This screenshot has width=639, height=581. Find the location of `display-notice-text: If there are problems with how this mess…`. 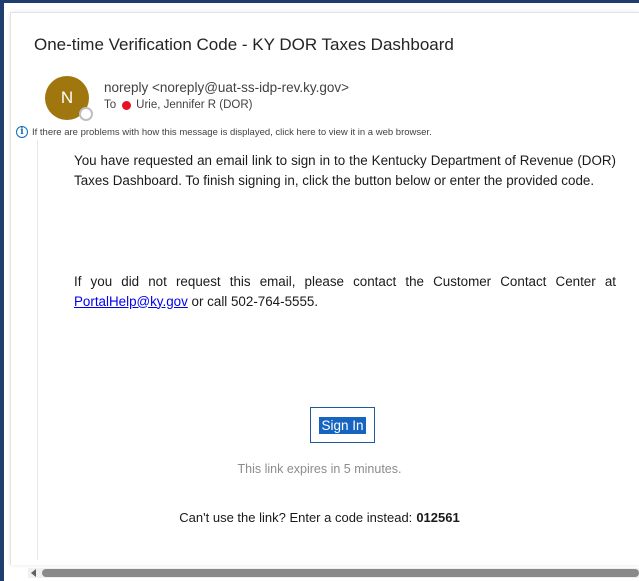

display-notice-text: If there are problems with how this mess… is located at coordinates (232, 132).